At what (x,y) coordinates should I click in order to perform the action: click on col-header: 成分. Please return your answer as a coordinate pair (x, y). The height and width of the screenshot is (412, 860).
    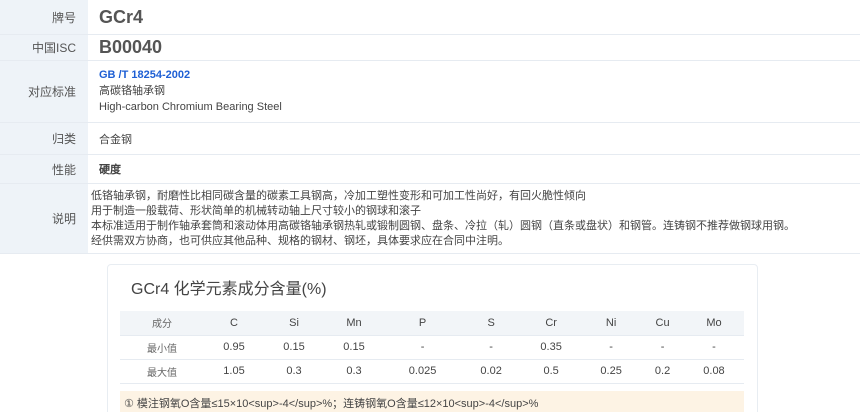
    Looking at the image, I should click on (162, 323).